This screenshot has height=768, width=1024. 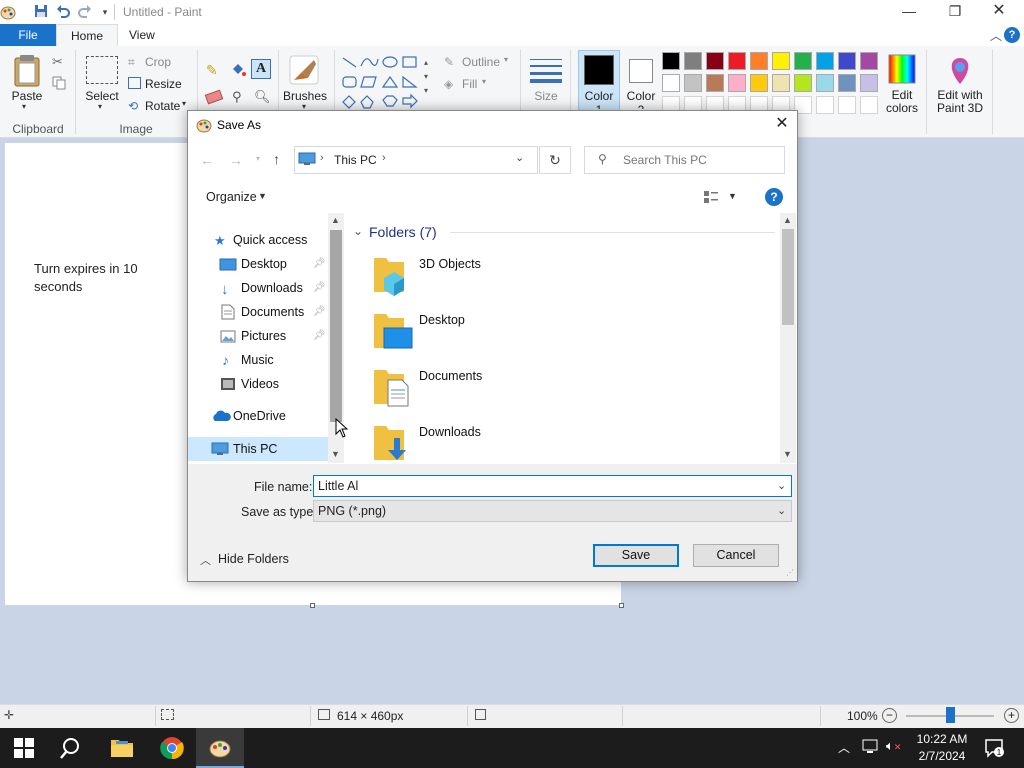 I want to click on address-chevron-icon: ›, so click(x=384, y=158).